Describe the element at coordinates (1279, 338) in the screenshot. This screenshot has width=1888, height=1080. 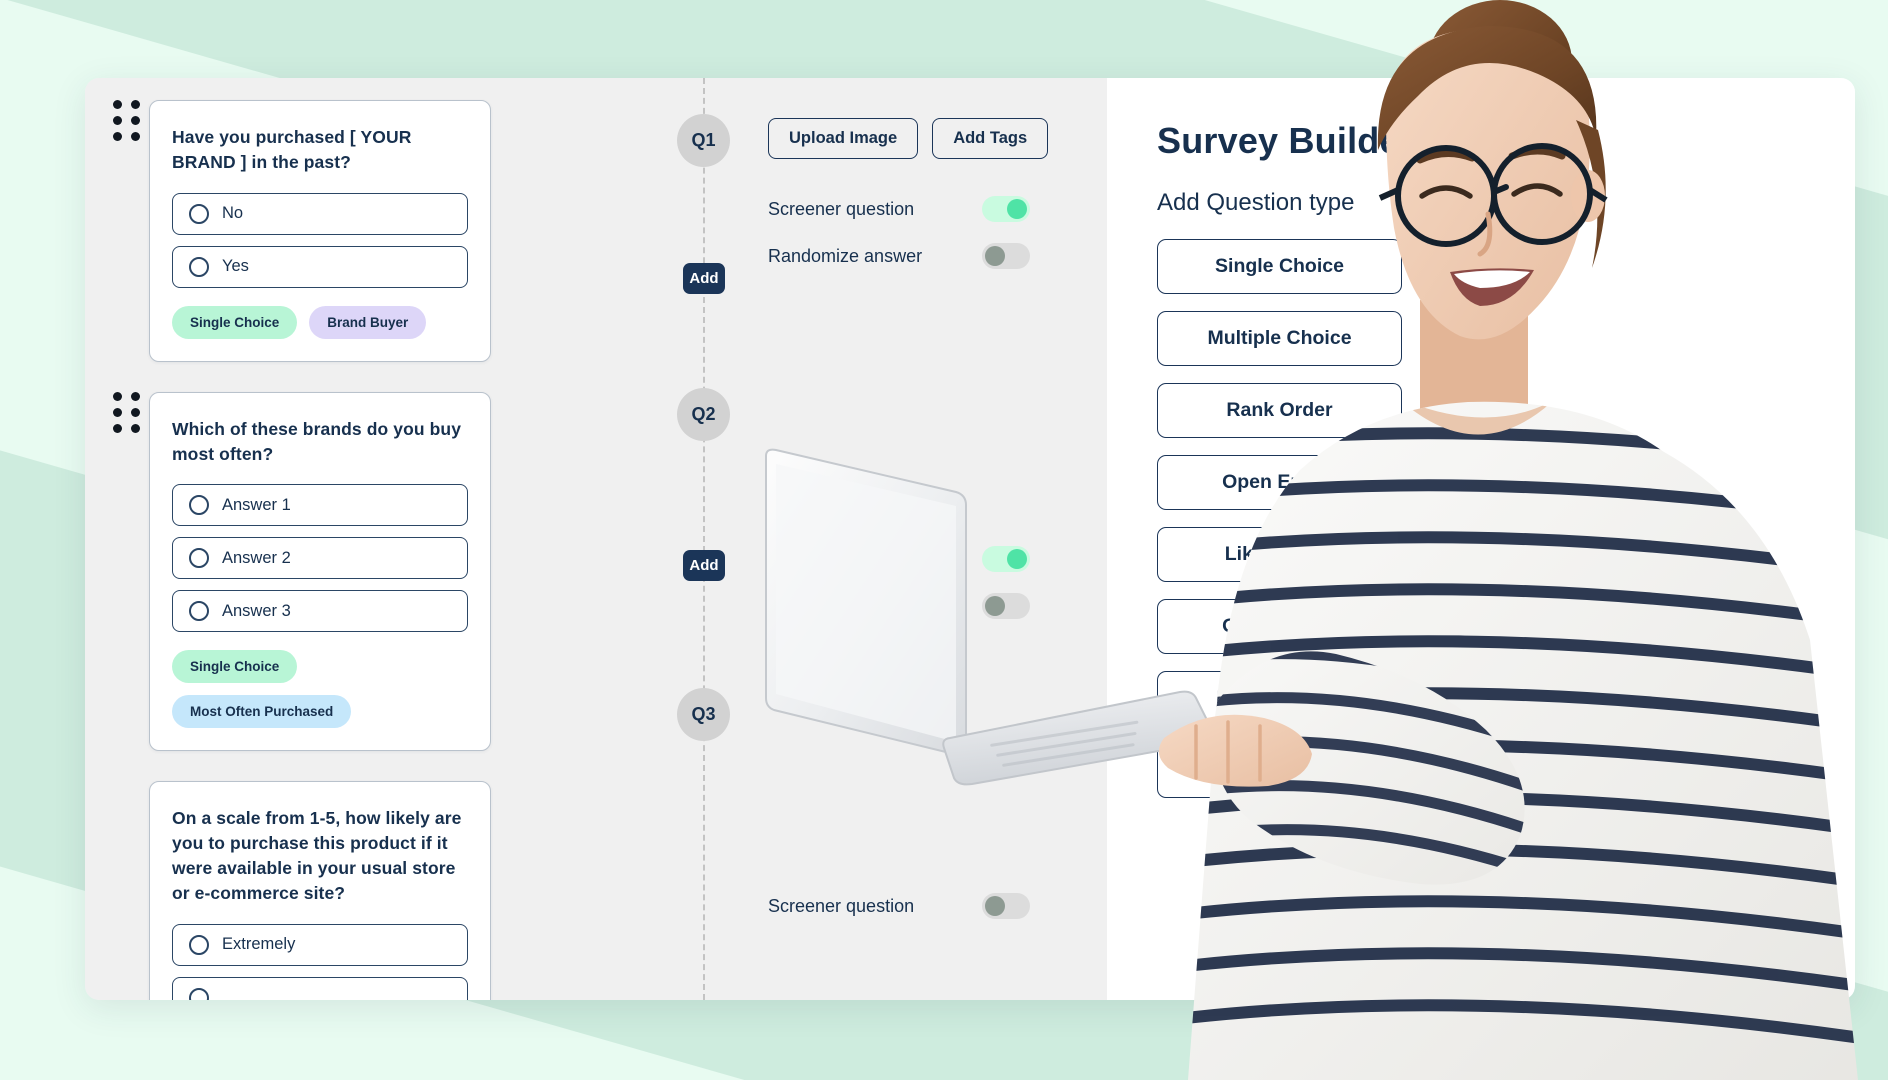
I see `question-type-multiple-choice: Multiple Choice` at that location.